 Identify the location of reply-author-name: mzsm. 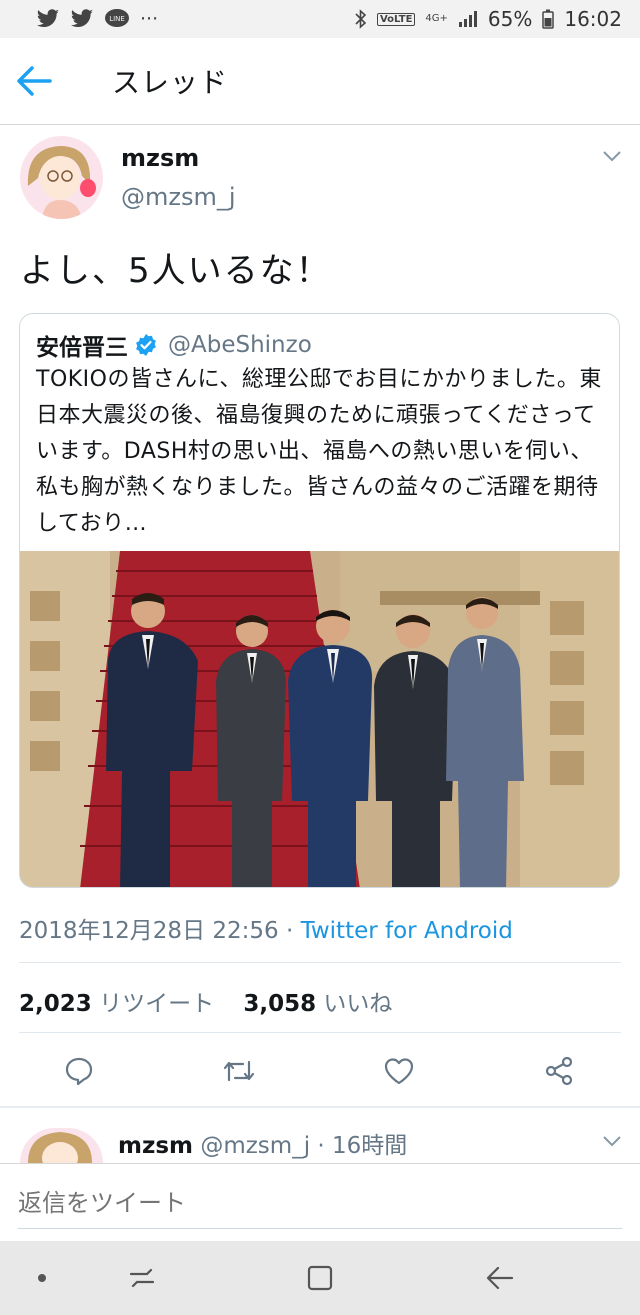
(156, 1146).